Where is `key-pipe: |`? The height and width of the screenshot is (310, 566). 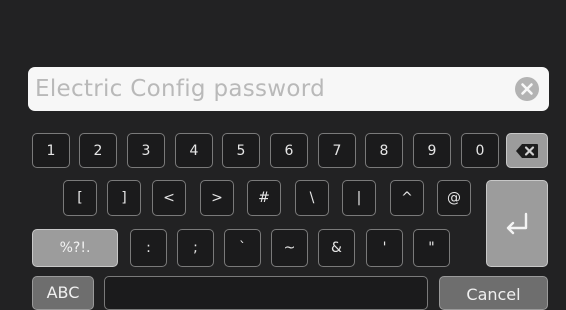
key-pipe: | is located at coordinates (359, 198).